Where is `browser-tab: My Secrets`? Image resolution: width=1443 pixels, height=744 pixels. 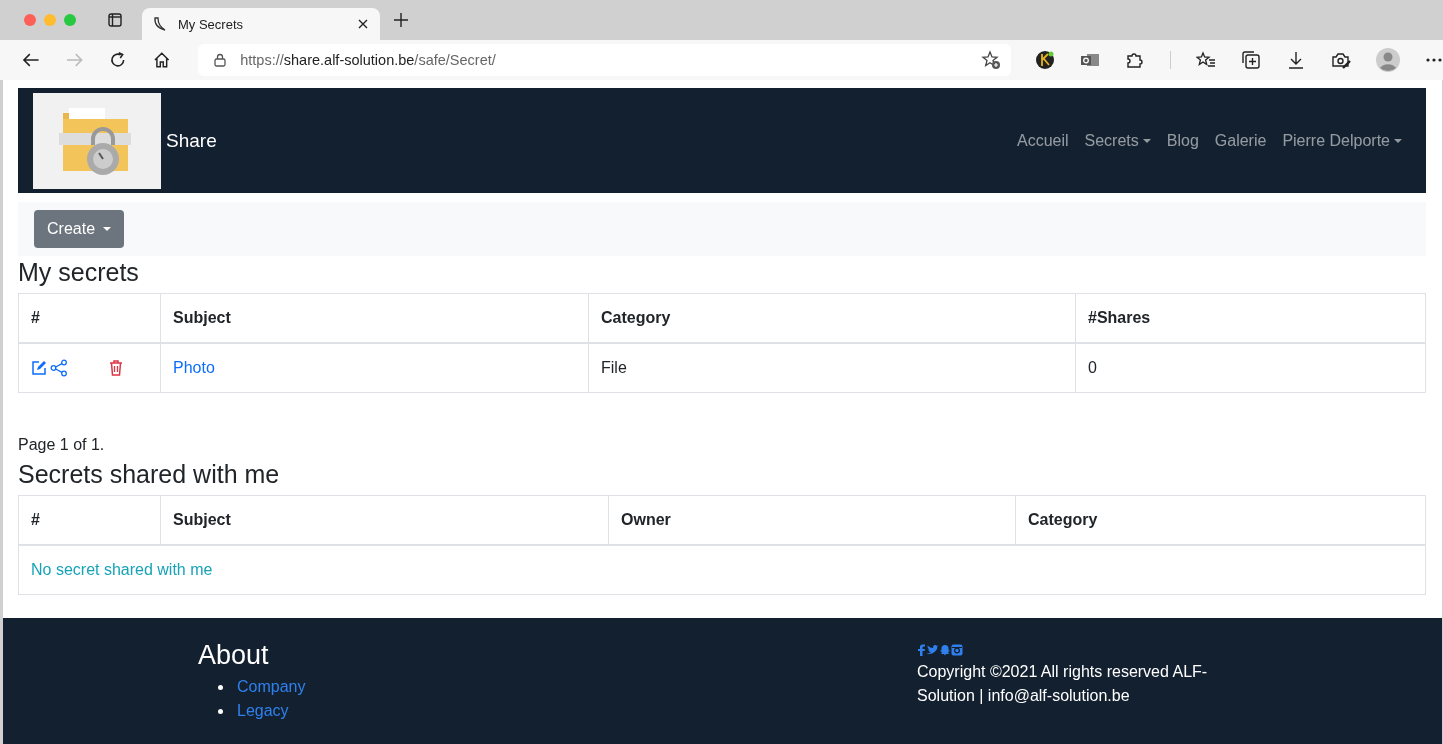 browser-tab: My Secrets is located at coordinates (261, 24).